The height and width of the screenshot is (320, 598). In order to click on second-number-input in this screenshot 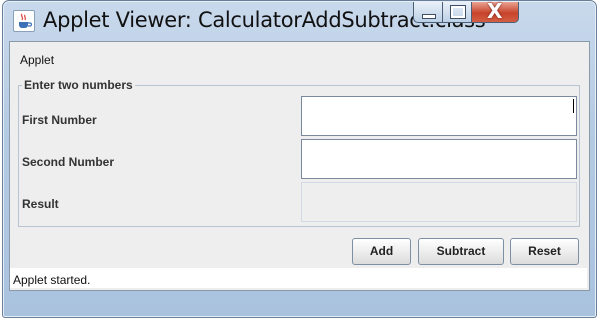, I will do `click(439, 159)`.